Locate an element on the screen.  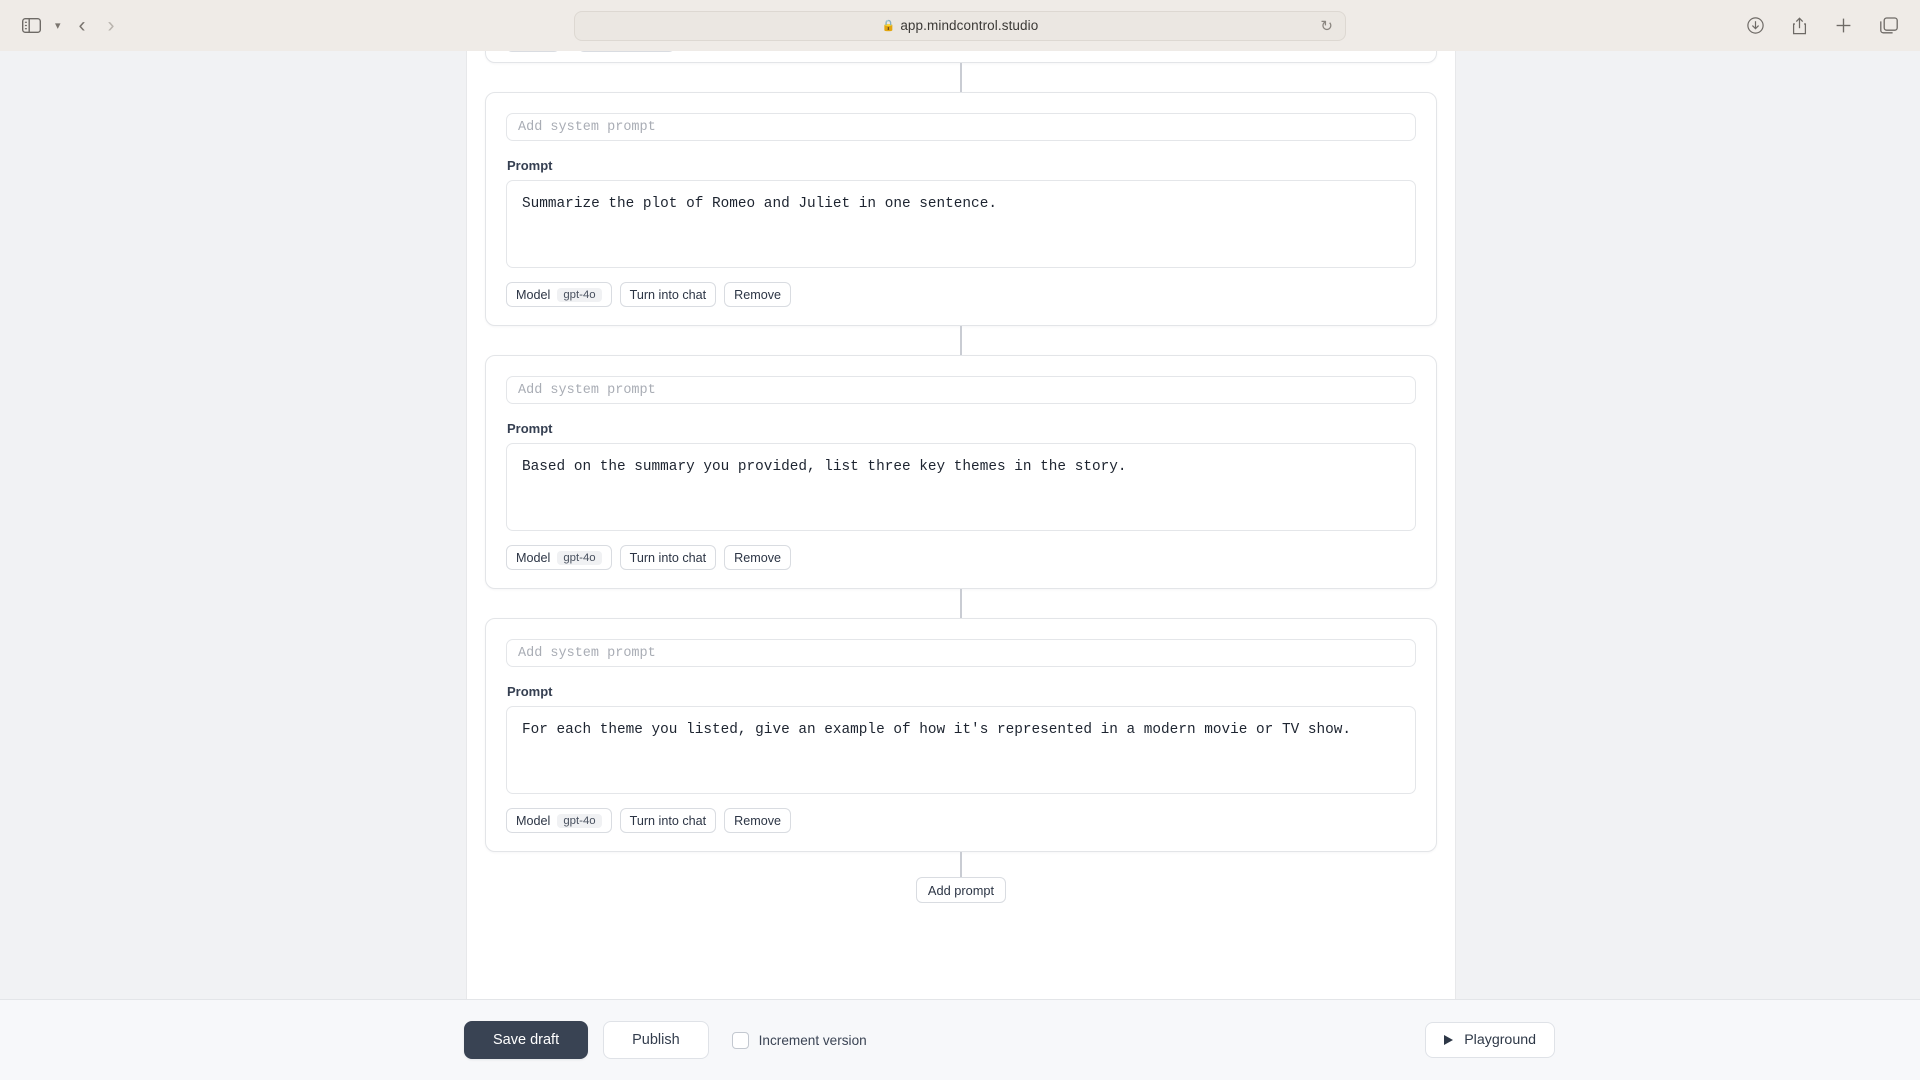
reload-icon: ↻ is located at coordinates (1326, 26).